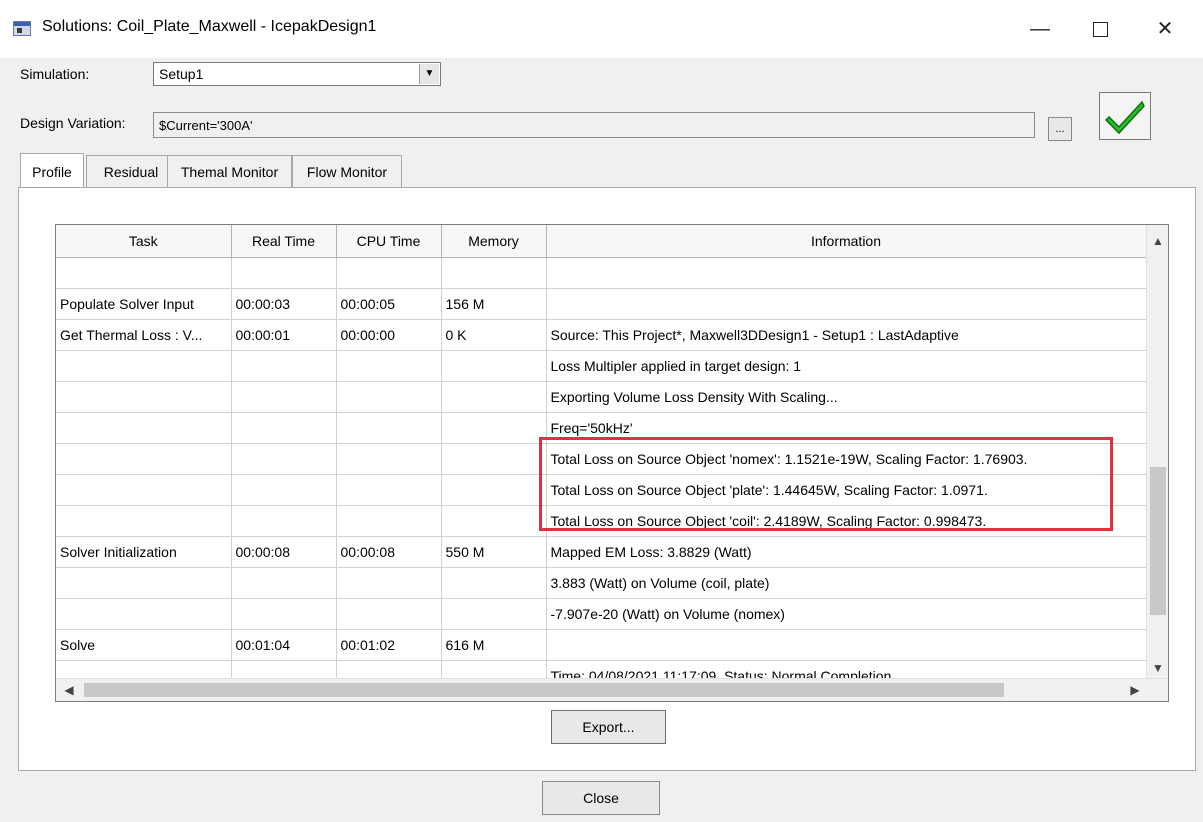  What do you see at coordinates (389, 335) in the screenshot?
I see `cell-cpu-time: 00:00:00` at bounding box center [389, 335].